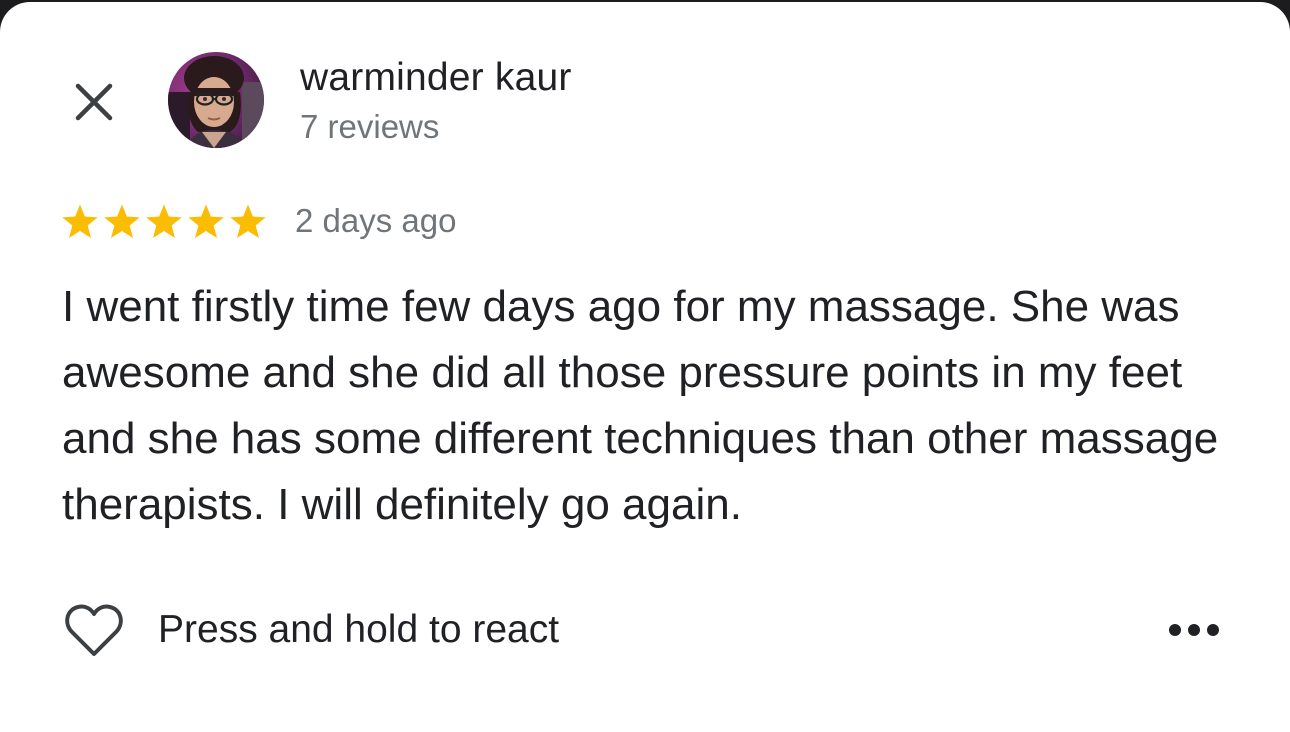 Image resolution: width=1290 pixels, height=732 pixels. I want to click on heart-outline-icon, so click(94, 630).